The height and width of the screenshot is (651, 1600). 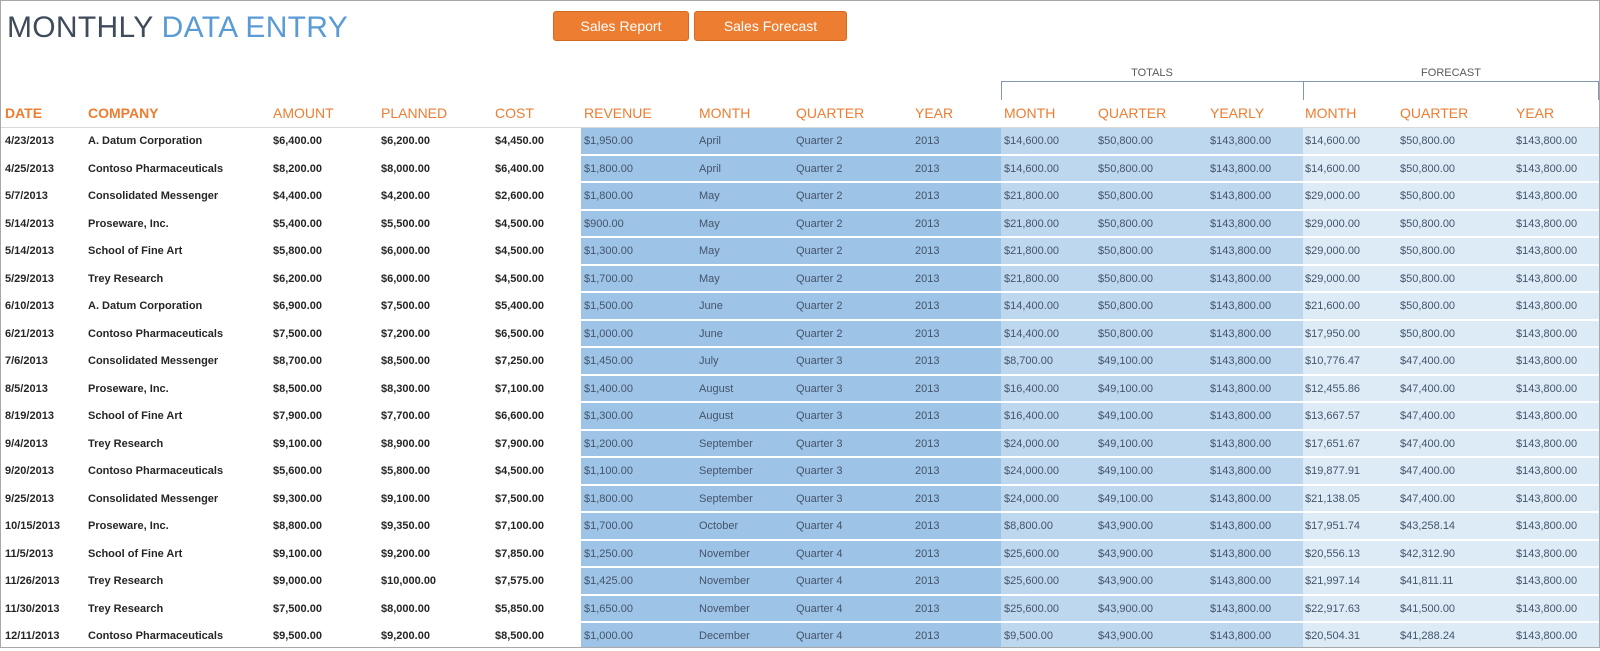 I want to click on cell-company: School of Fine Art, so click(x=135, y=251).